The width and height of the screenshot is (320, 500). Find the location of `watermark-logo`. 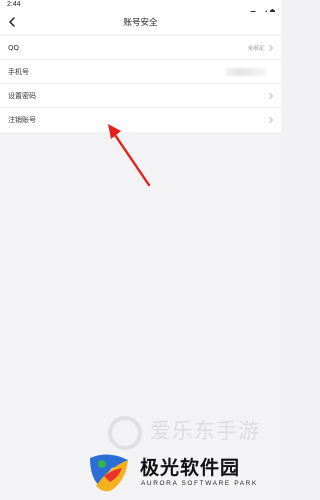

watermark-logo is located at coordinates (125, 433).